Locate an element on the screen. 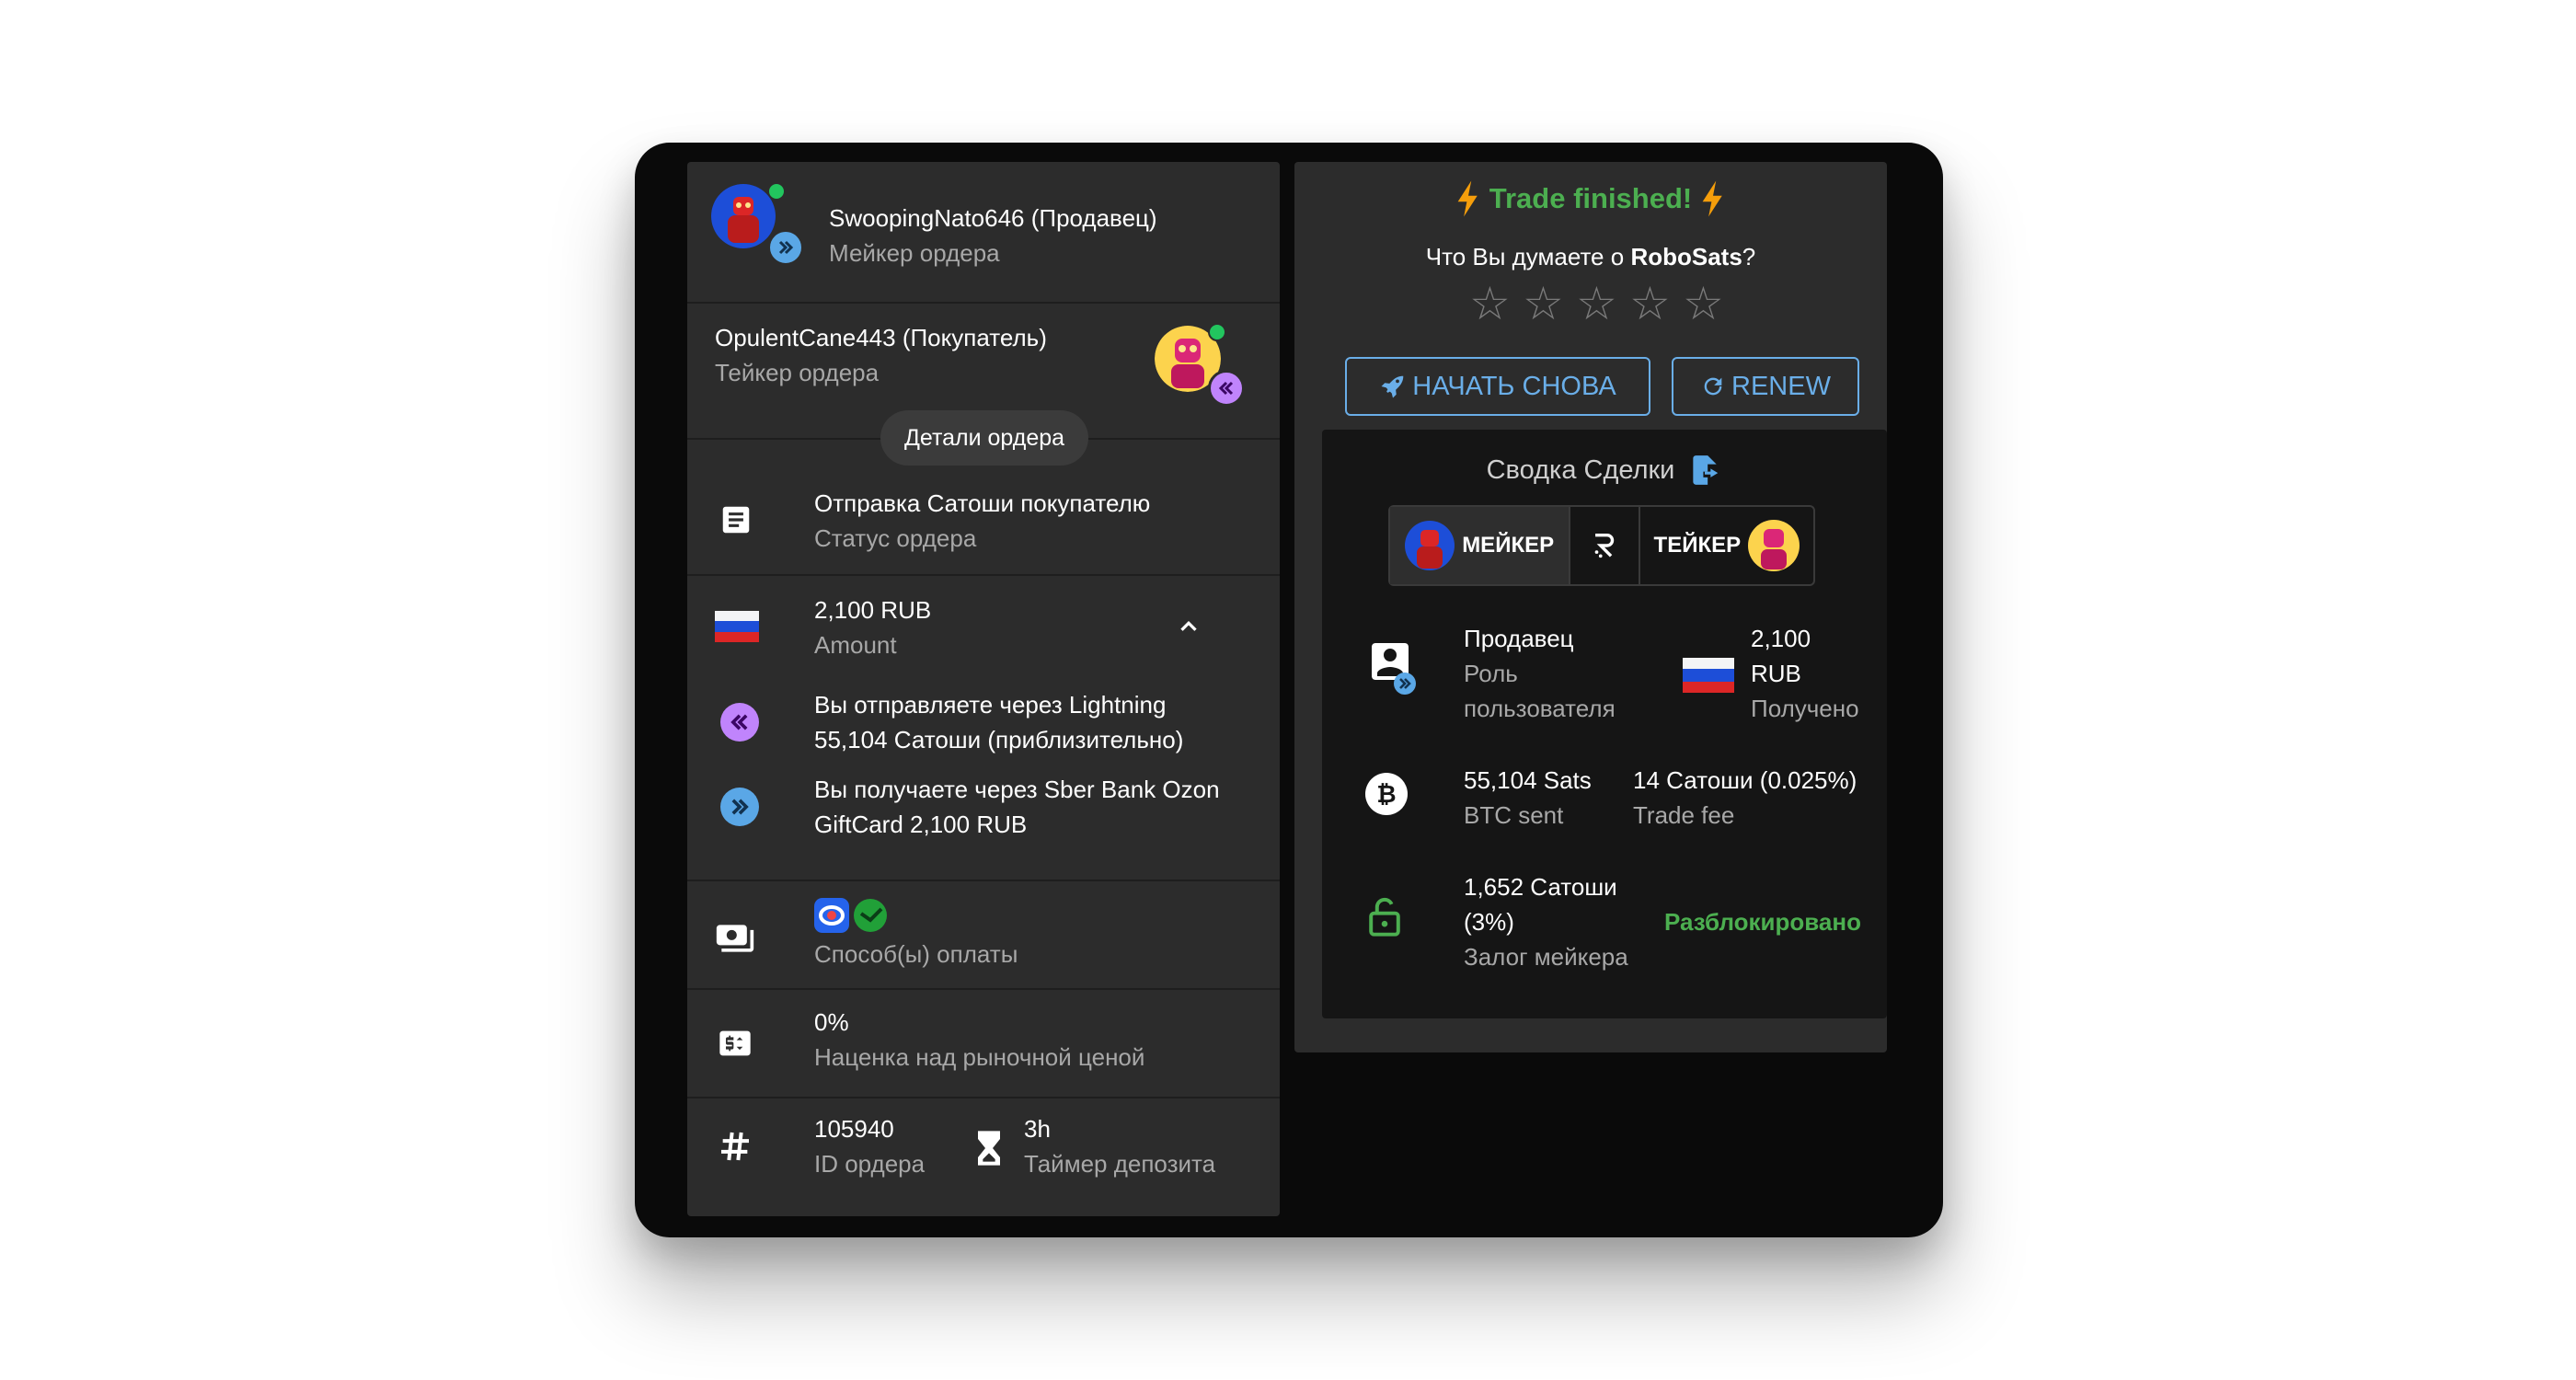 The image size is (2576, 1380). received-label: Получено is located at coordinates (1805, 708).